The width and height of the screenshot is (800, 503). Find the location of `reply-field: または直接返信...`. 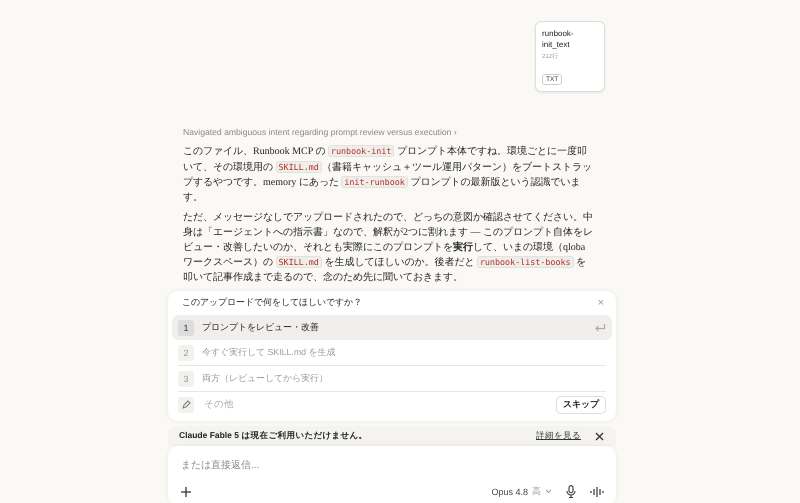

reply-field: または直接返信... is located at coordinates (392, 466).